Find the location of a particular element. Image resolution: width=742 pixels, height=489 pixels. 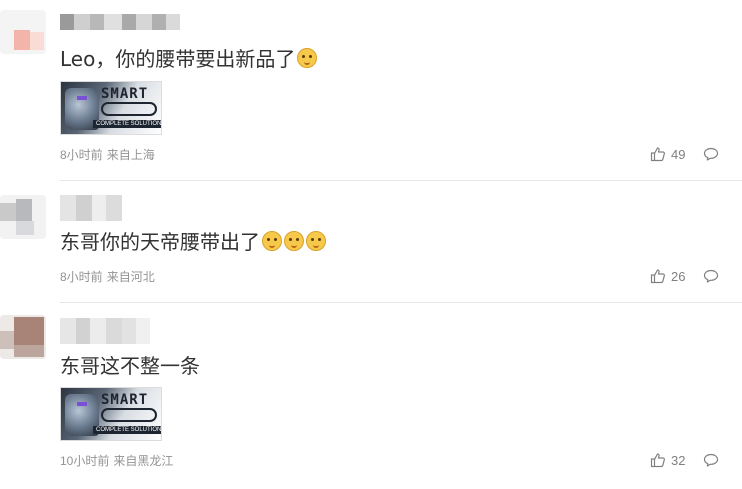

comment-text: 东哥你的天帝腰带出了 is located at coordinates (193, 242).